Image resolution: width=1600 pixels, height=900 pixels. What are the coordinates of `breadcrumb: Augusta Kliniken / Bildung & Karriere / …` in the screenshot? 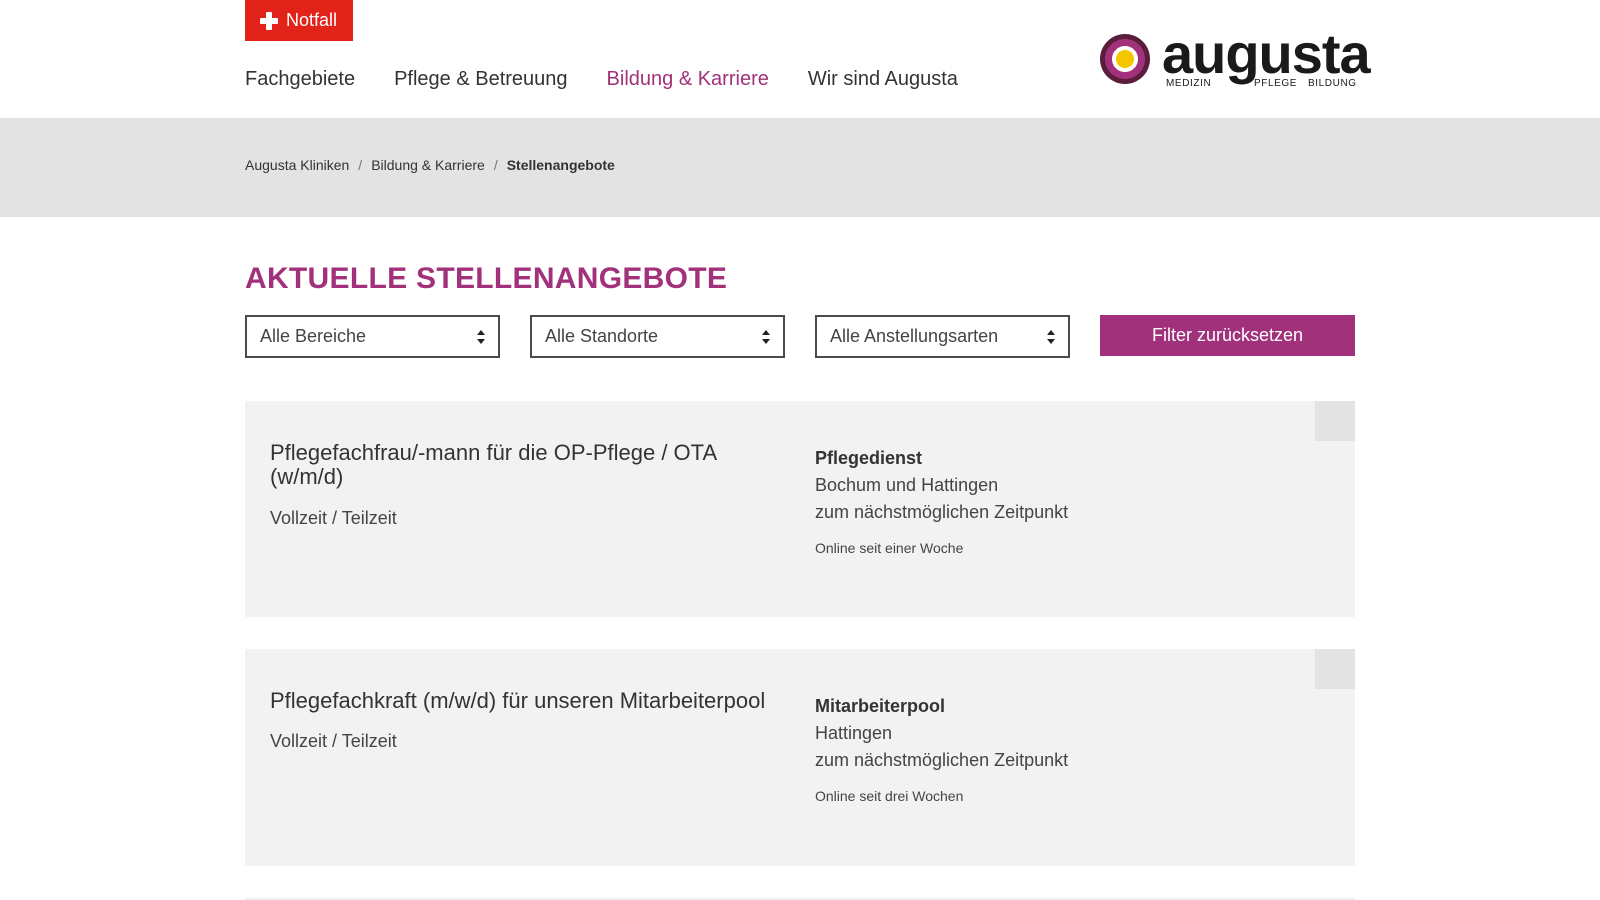 It's located at (430, 165).